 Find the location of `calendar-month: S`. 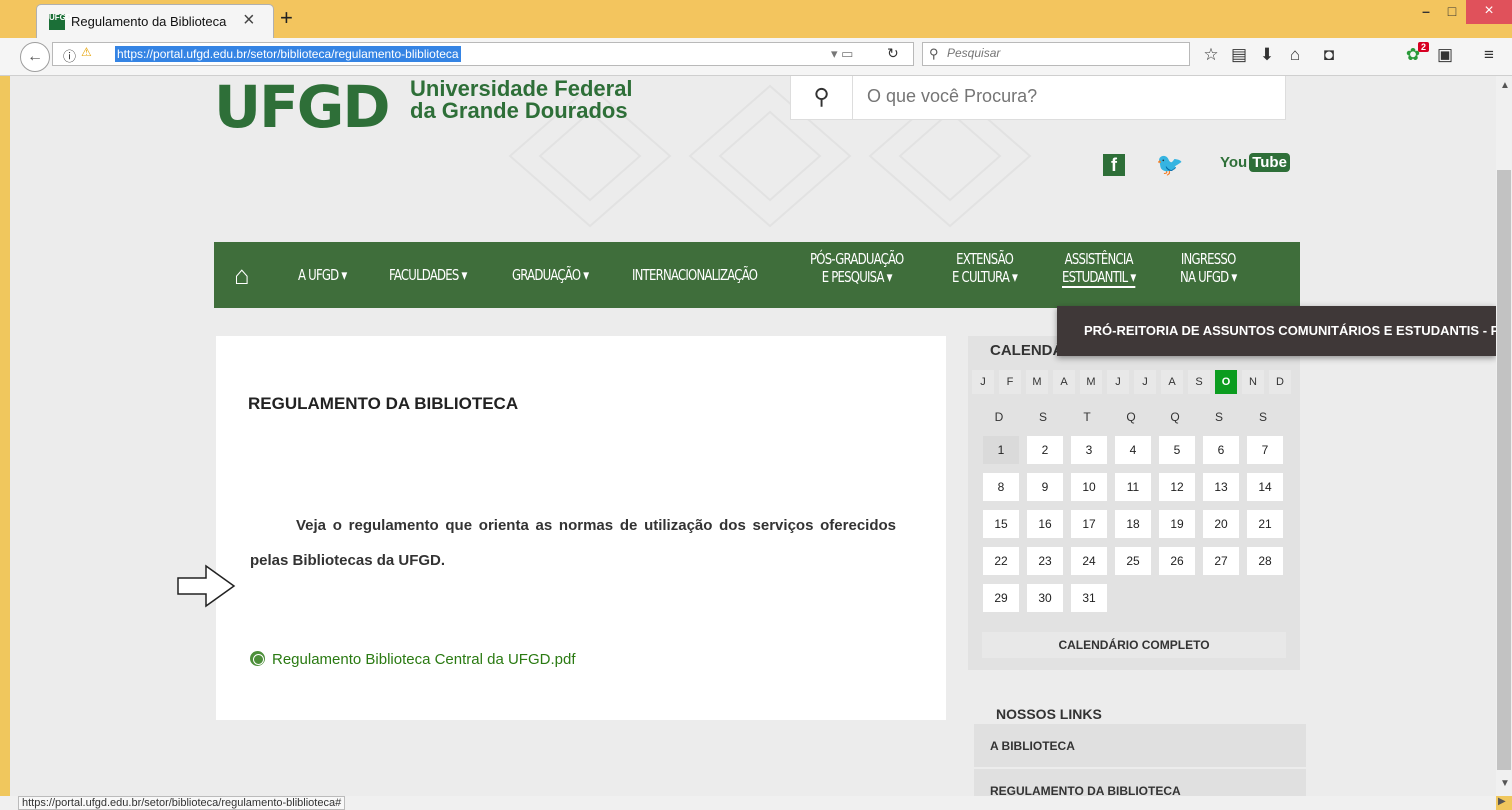

calendar-month: S is located at coordinates (1199, 382).